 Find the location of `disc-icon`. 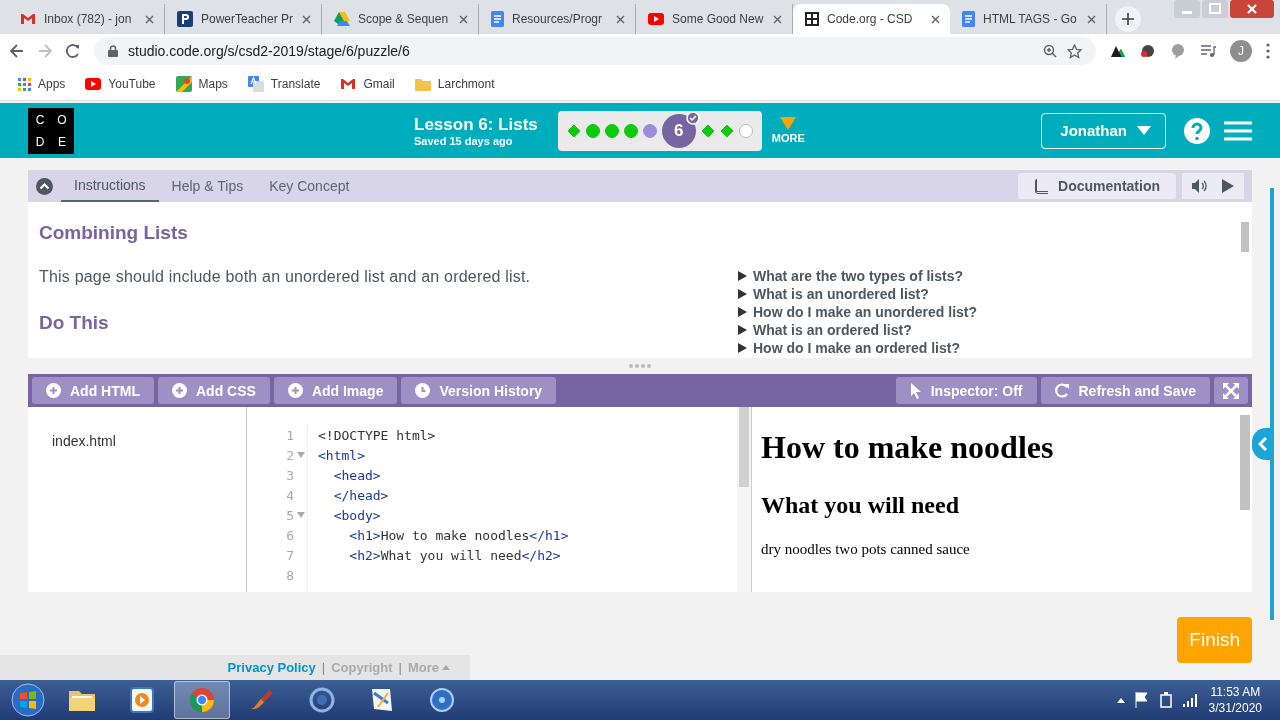

disc-icon is located at coordinates (442, 700).